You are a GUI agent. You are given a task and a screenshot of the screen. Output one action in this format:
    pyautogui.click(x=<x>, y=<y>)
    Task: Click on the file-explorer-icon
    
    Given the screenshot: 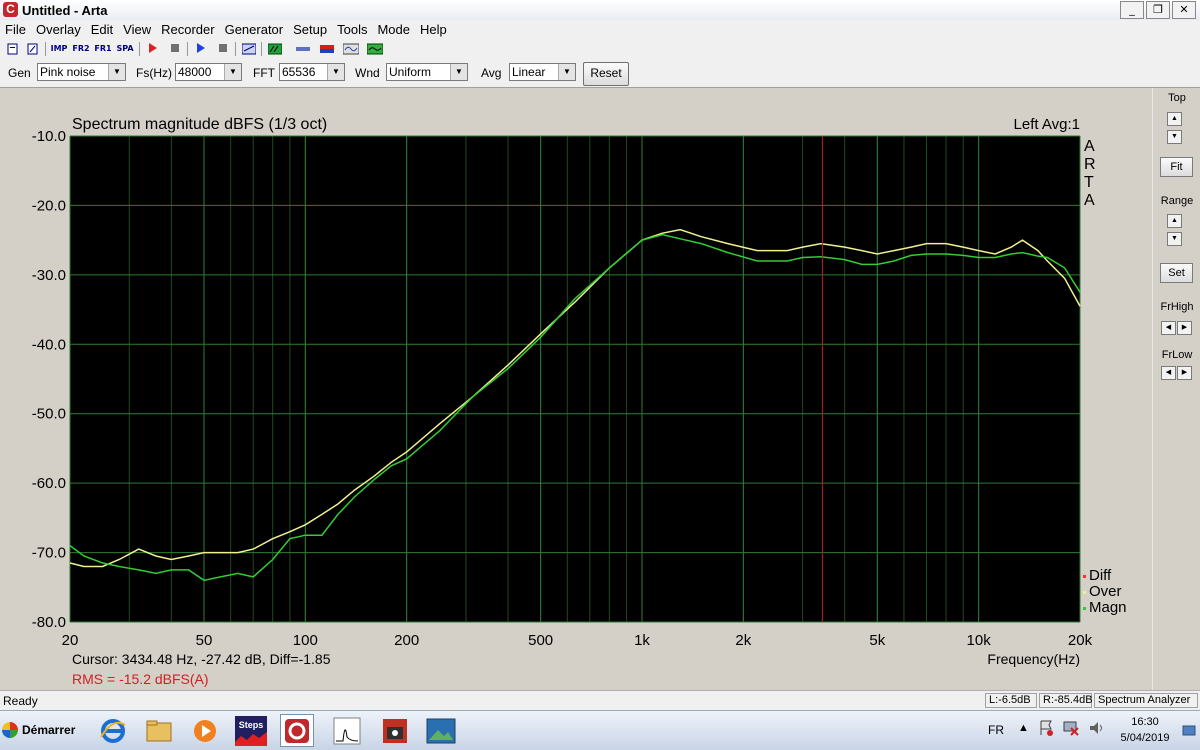 What is the action you would take?
    pyautogui.click(x=159, y=730)
    